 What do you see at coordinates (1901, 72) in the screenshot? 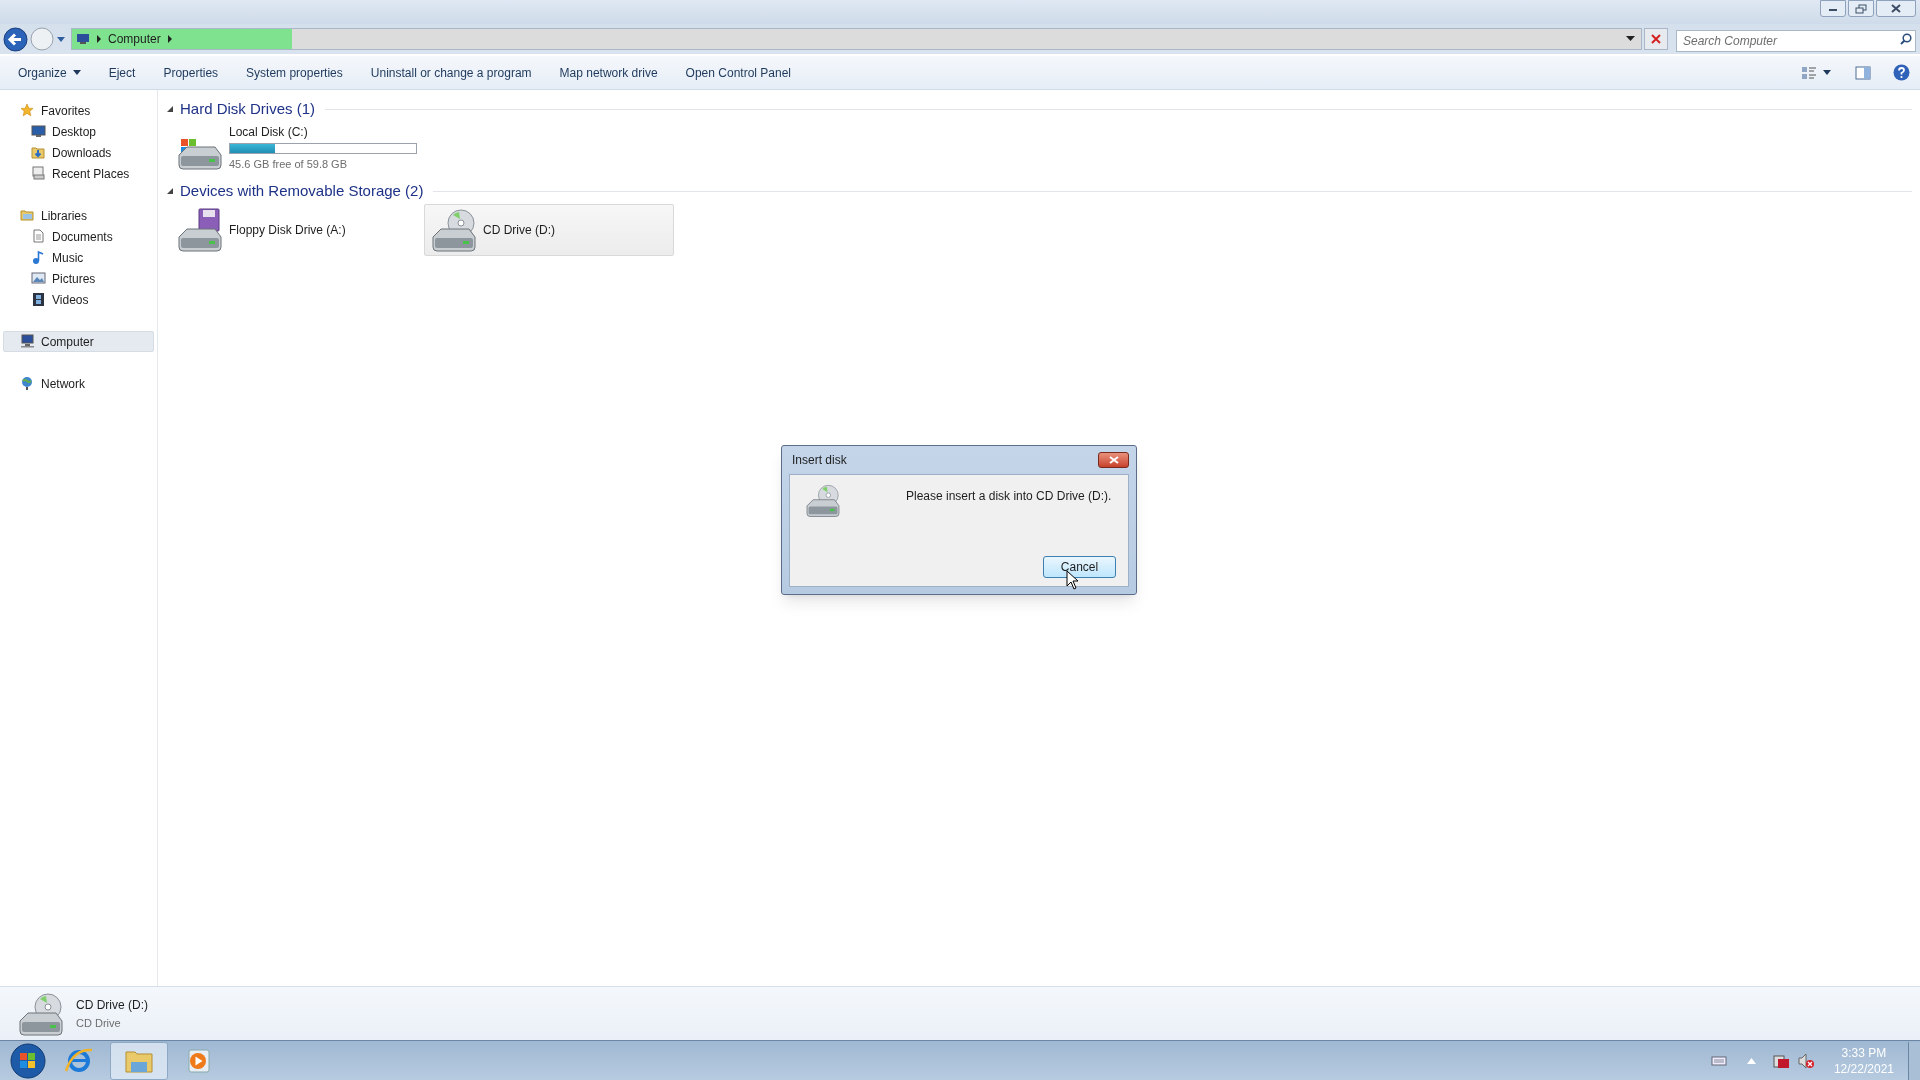
I see `help-icon` at bounding box center [1901, 72].